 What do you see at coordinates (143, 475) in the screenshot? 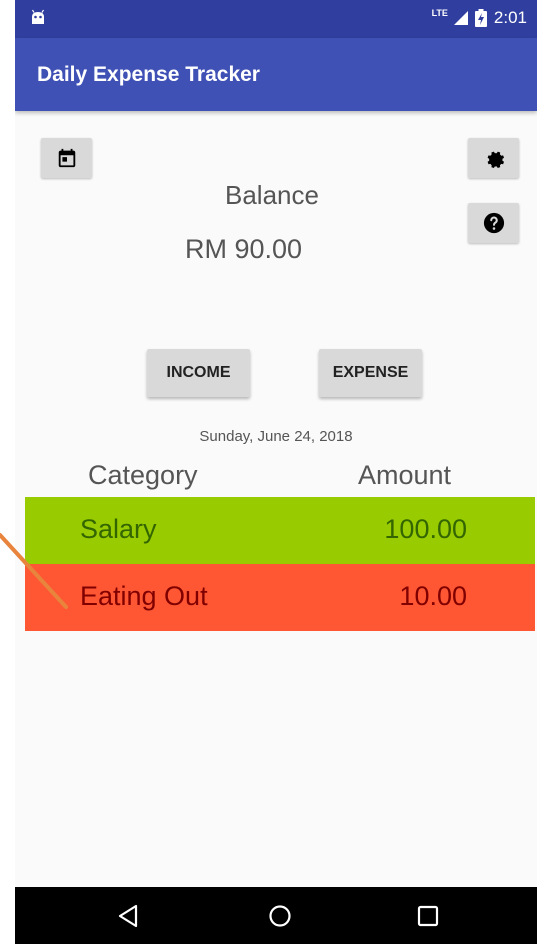
I see `category-header: Category` at bounding box center [143, 475].